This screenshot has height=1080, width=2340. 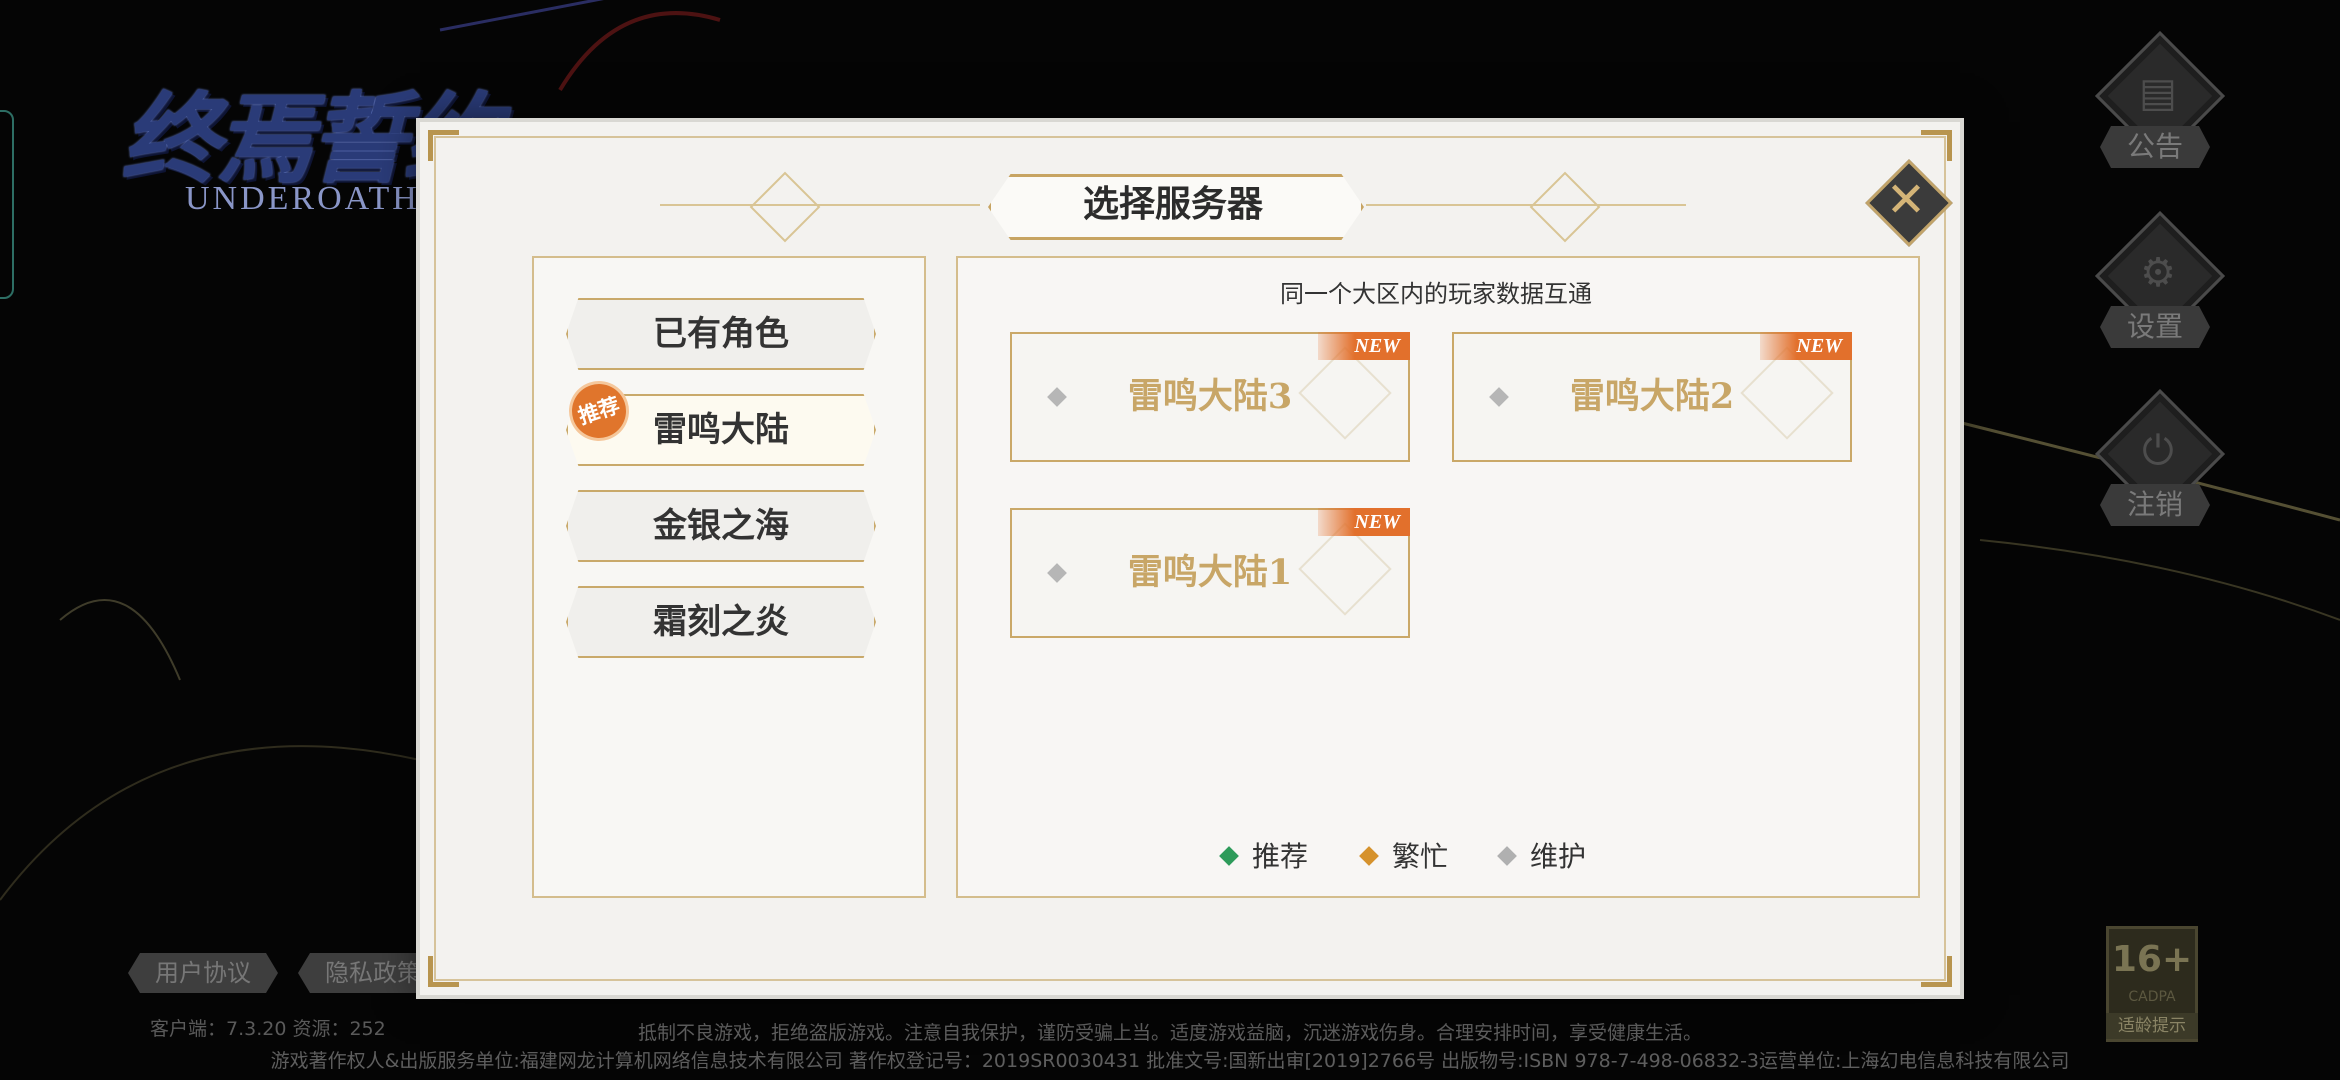 What do you see at coordinates (1436, 294) in the screenshot?
I see `region-hint: 同一个大区内的玩家数据互通` at bounding box center [1436, 294].